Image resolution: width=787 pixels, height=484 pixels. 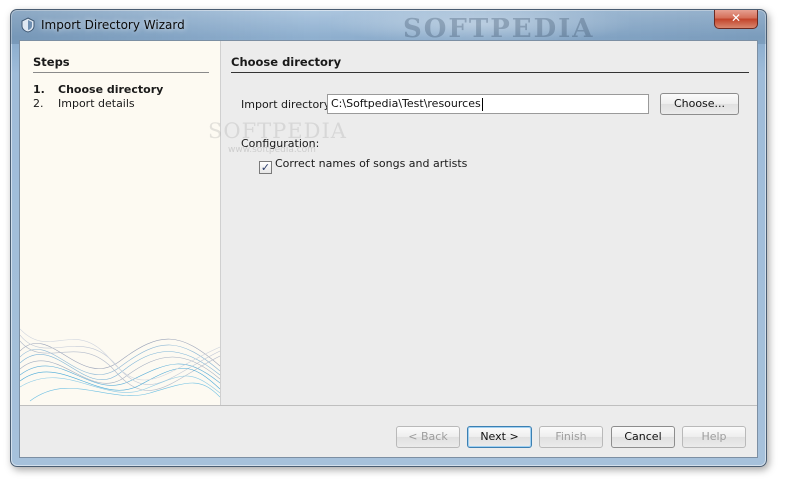 I want to click on check-icon: ✓, so click(x=265, y=167).